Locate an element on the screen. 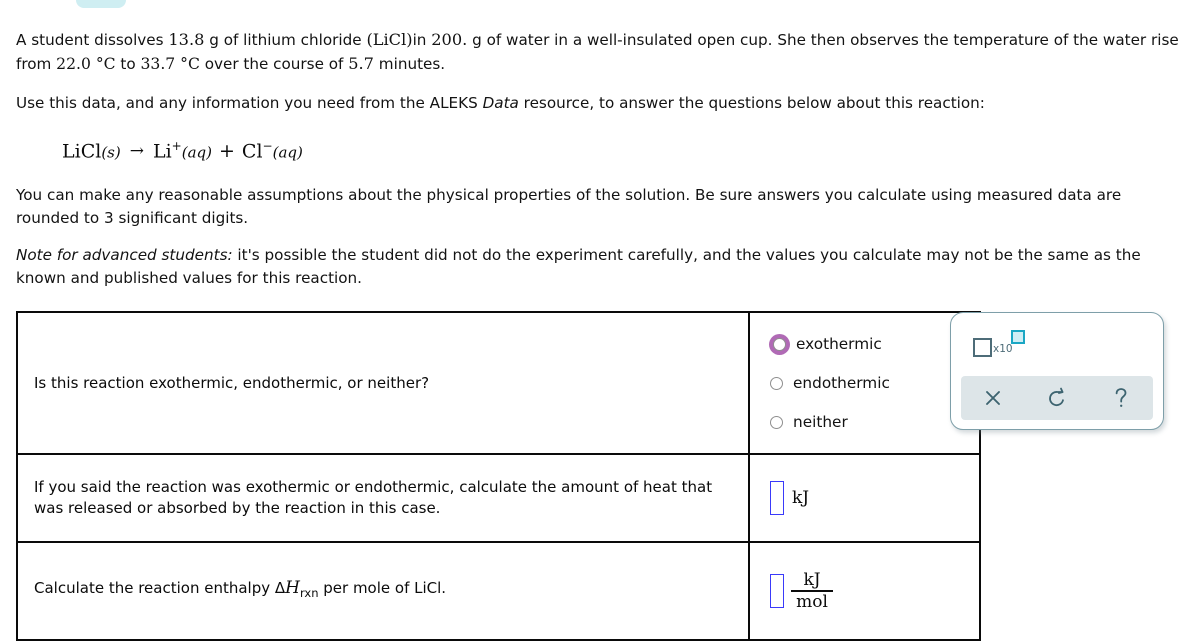 The width and height of the screenshot is (1200, 641). toolbar-top-section: x10 is located at coordinates (1057, 341).